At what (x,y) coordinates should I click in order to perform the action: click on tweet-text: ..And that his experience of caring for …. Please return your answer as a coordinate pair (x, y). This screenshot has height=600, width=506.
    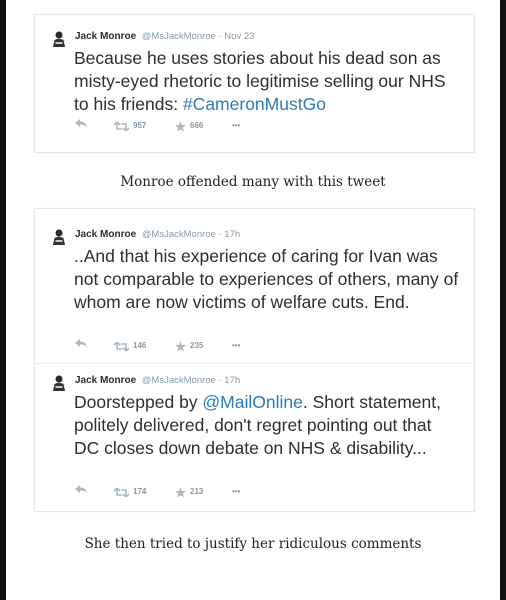
    Looking at the image, I should click on (266, 279).